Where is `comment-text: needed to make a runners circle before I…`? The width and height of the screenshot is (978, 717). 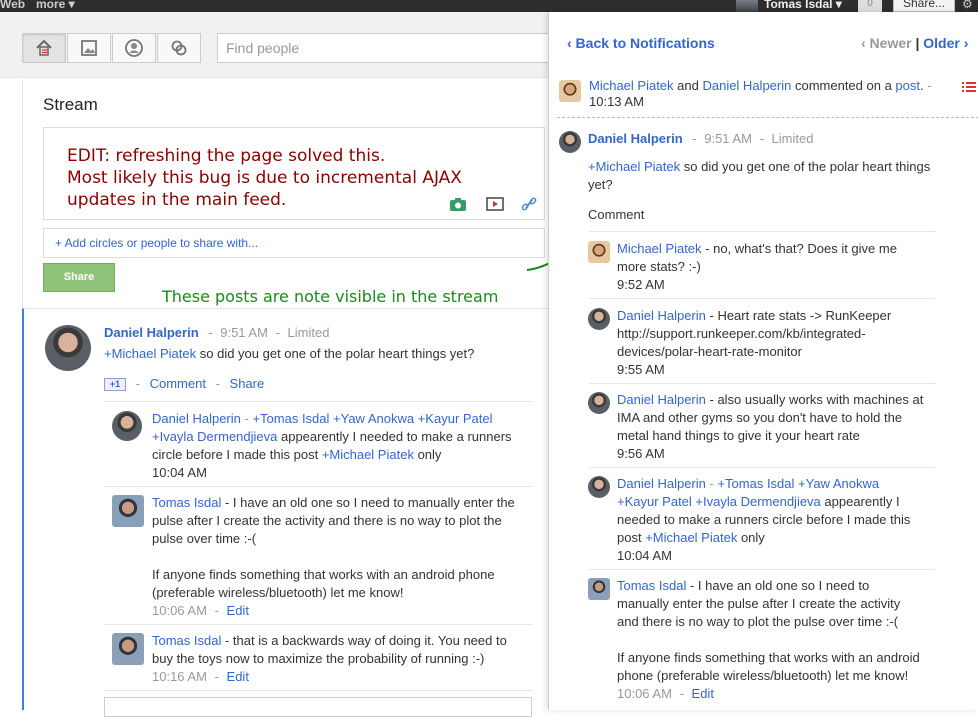 comment-text: needed to make a runners circle before I… is located at coordinates (764, 519).